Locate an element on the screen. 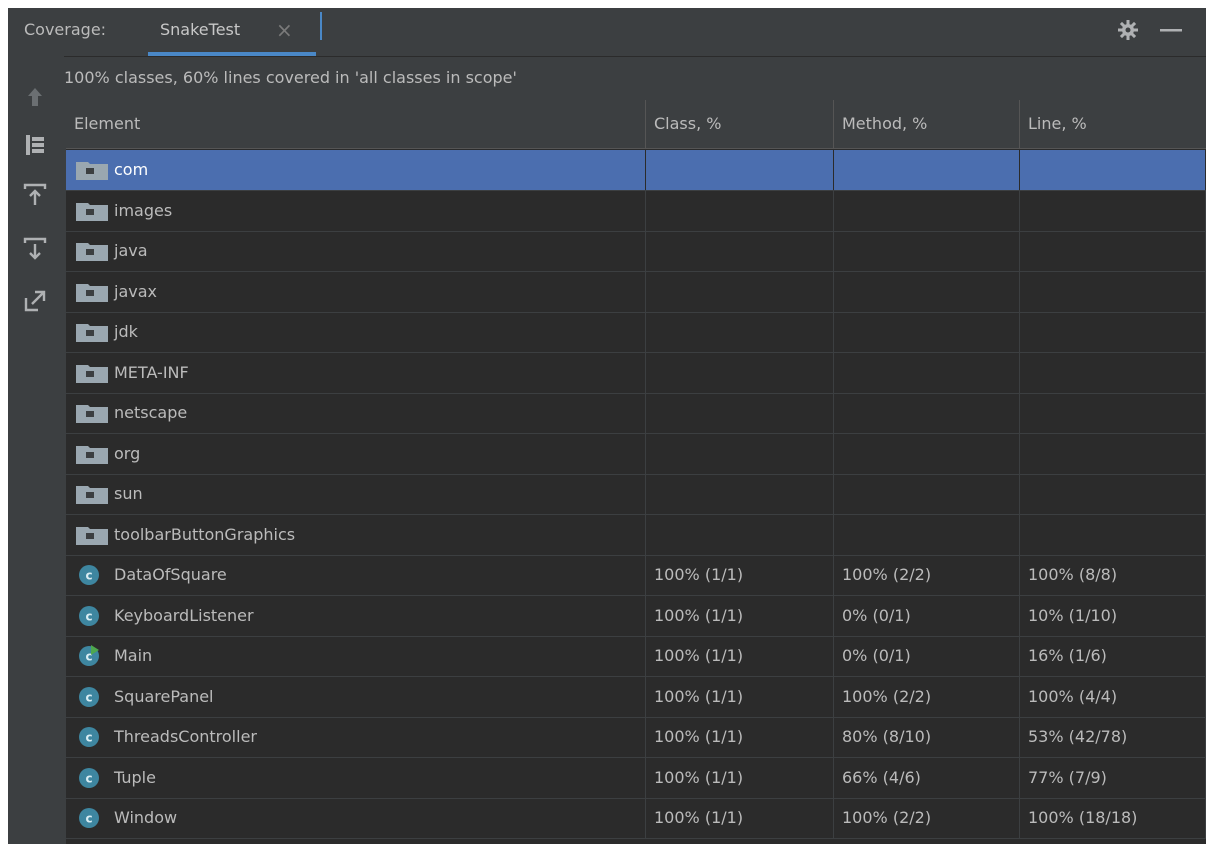 Image resolution: width=1206 pixels, height=844 pixels. element-name-cell: META-INF is located at coordinates (356, 372).